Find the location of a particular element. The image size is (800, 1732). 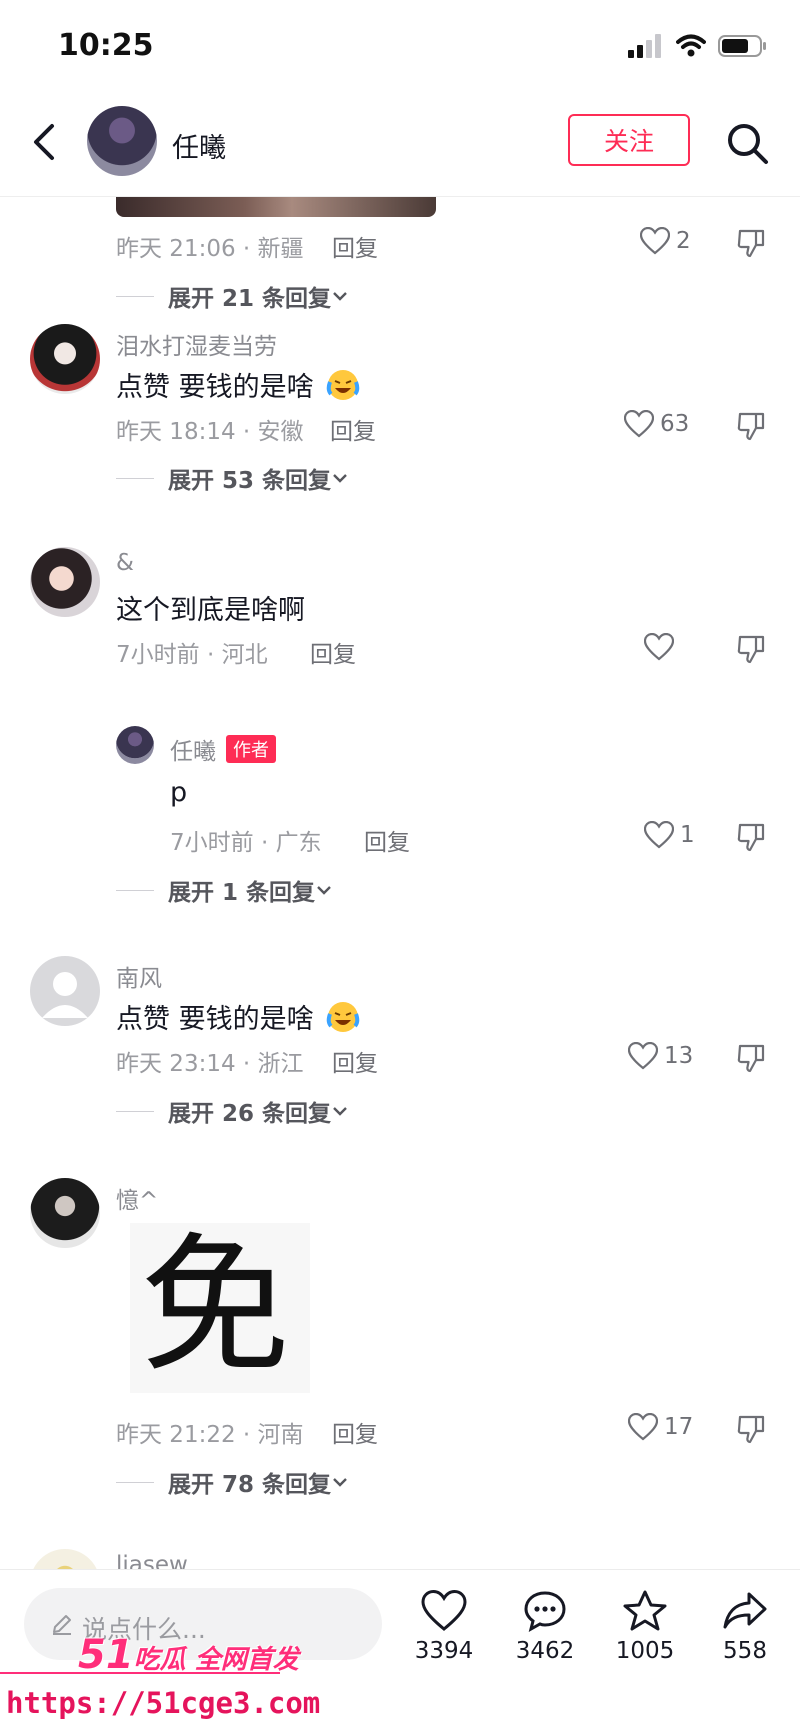

comment-username: 泪水打湿麦当劳 is located at coordinates (196, 344).